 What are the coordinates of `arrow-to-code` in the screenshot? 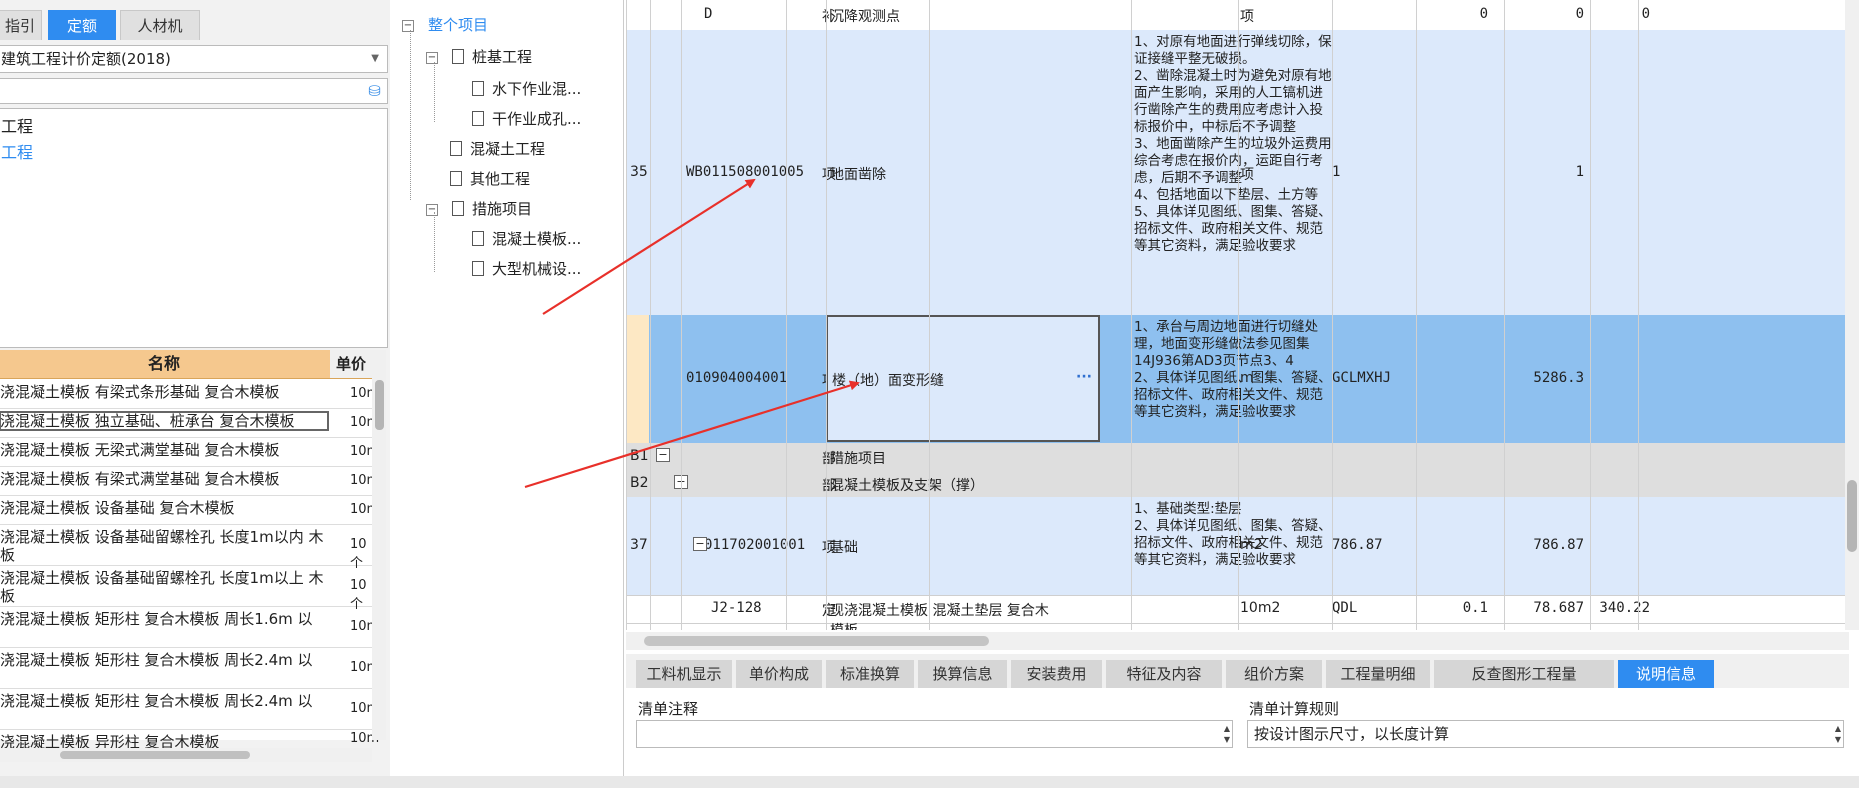 It's located at (649, 246).